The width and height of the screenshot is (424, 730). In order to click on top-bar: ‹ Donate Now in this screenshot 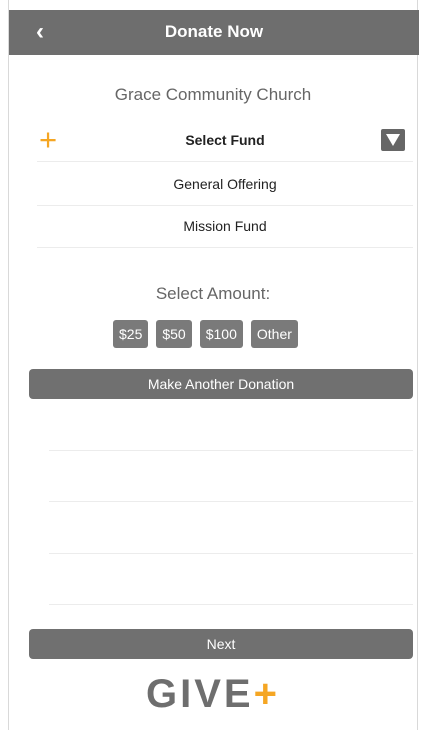, I will do `click(214, 32)`.